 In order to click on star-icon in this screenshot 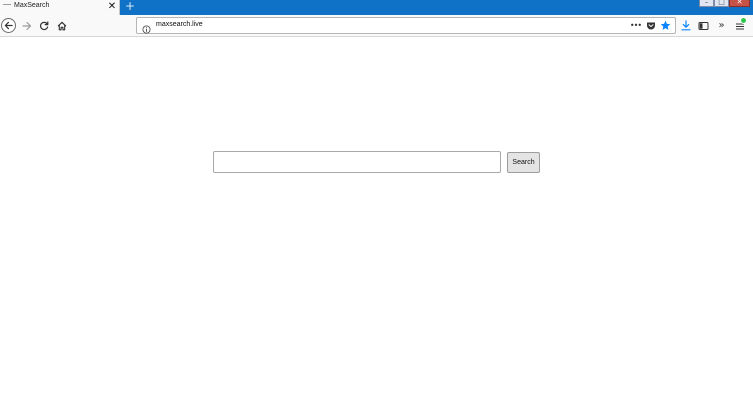, I will do `click(665, 25)`.